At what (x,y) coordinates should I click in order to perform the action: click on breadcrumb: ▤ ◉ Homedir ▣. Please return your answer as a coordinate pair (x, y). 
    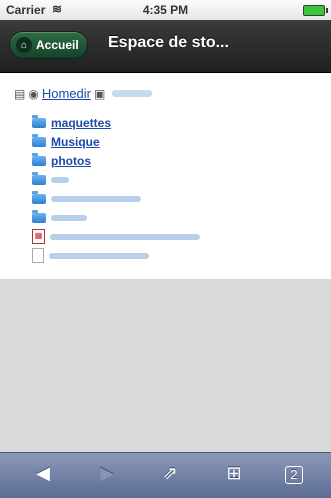
    Looking at the image, I should click on (83, 93).